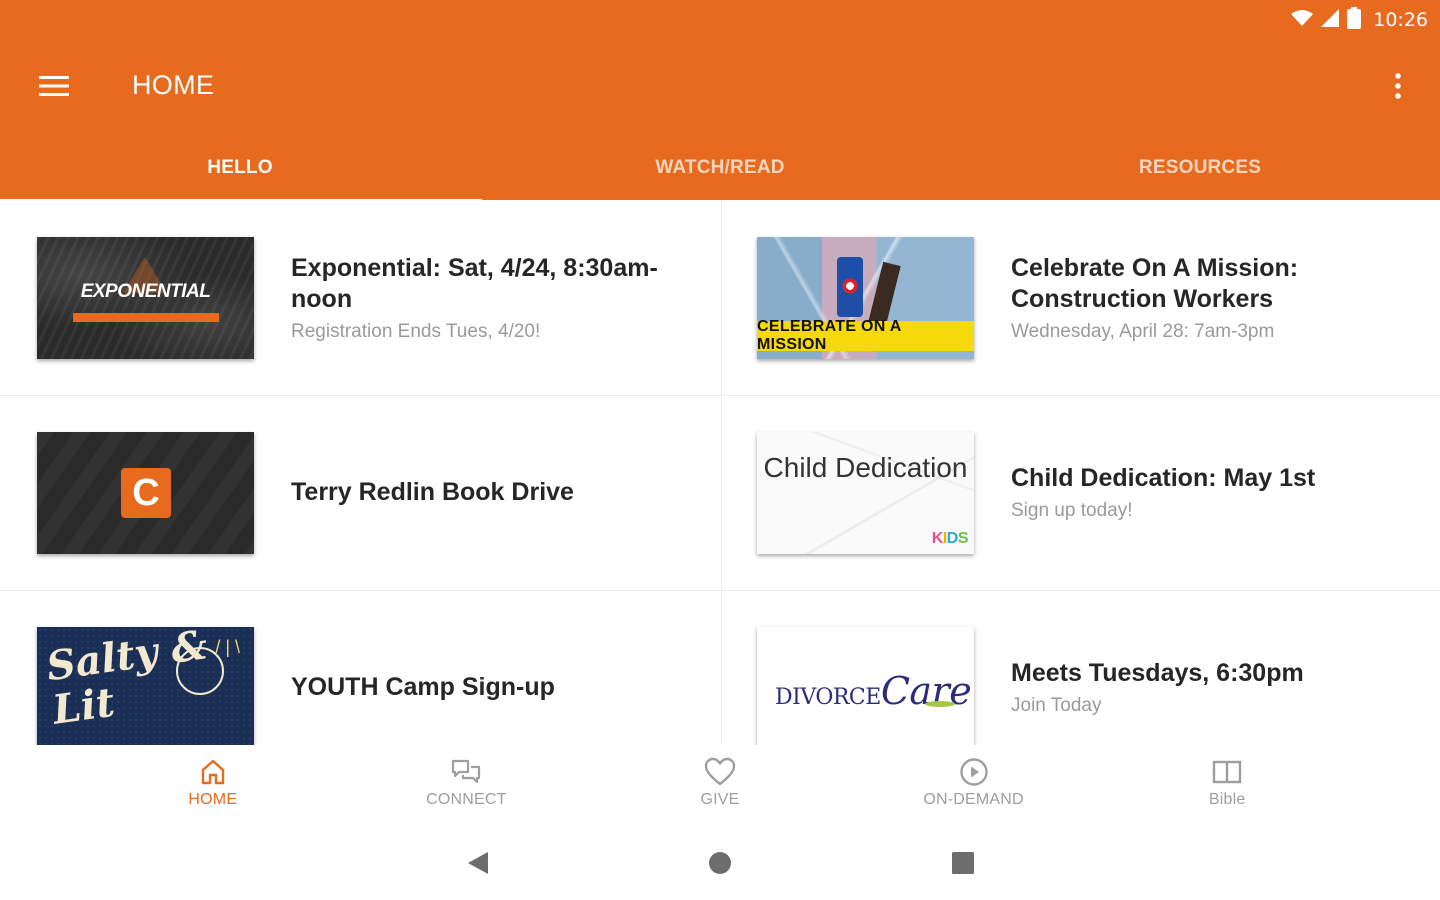  What do you see at coordinates (865, 335) in the screenshot?
I see `thumbnail-text: CELEBRATE ON A MISSION` at bounding box center [865, 335].